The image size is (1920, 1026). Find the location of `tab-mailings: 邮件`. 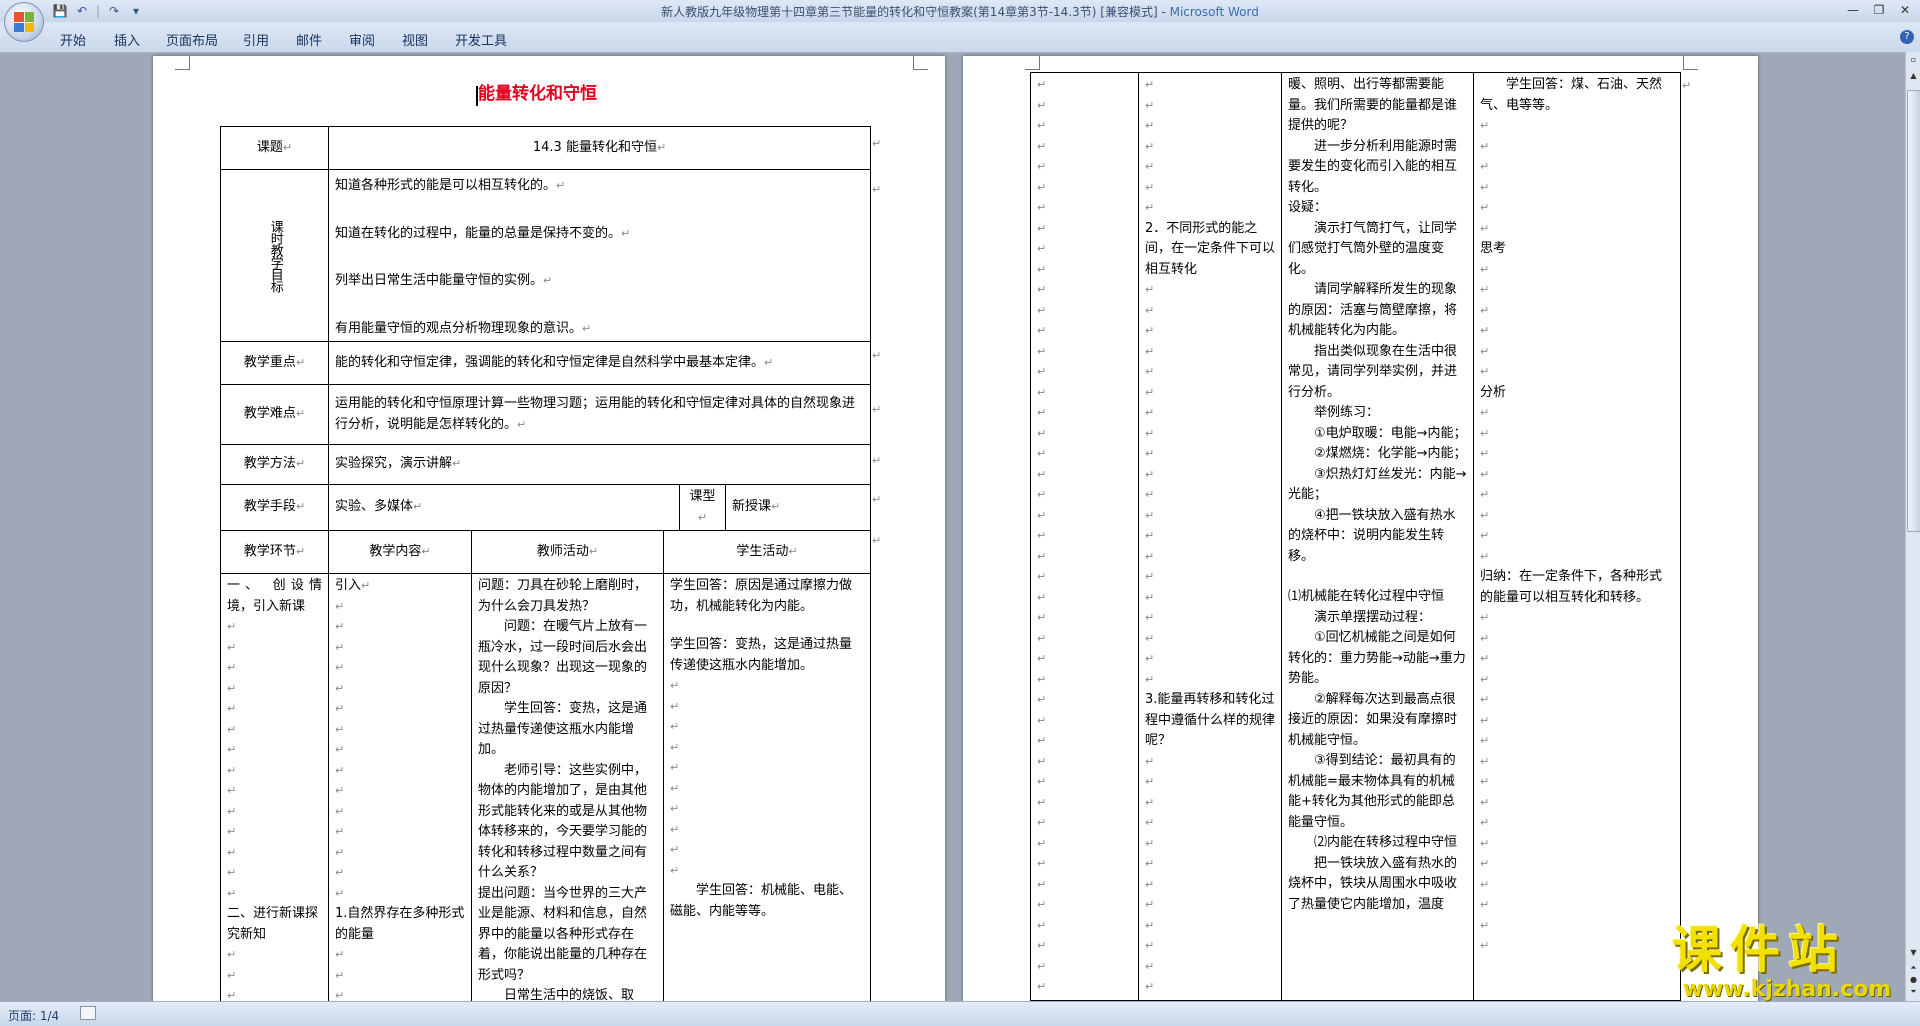

tab-mailings: 邮件 is located at coordinates (309, 39).